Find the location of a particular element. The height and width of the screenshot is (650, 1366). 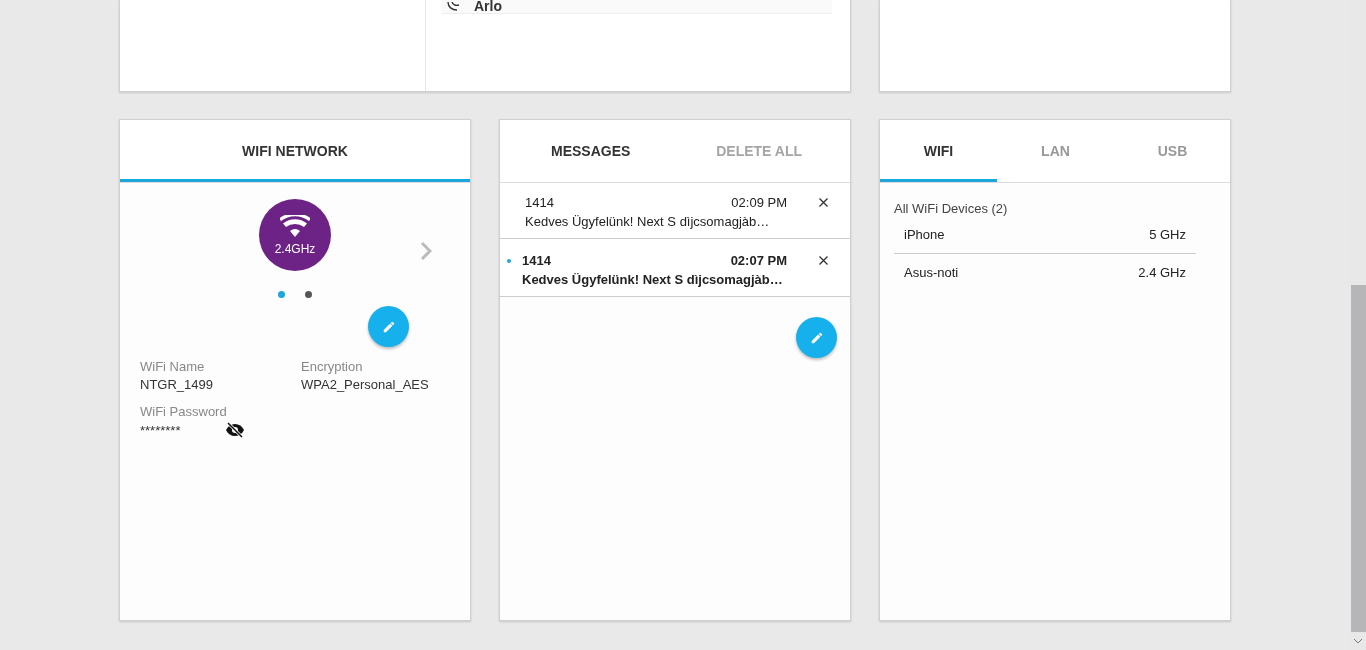

message-time: 02:07 PM is located at coordinates (758, 260).